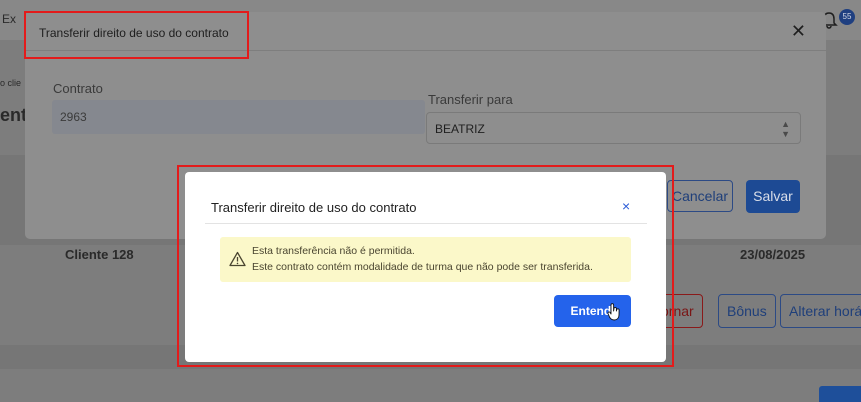  I want to click on breadcrumb-fragment: o clie, so click(11, 83).